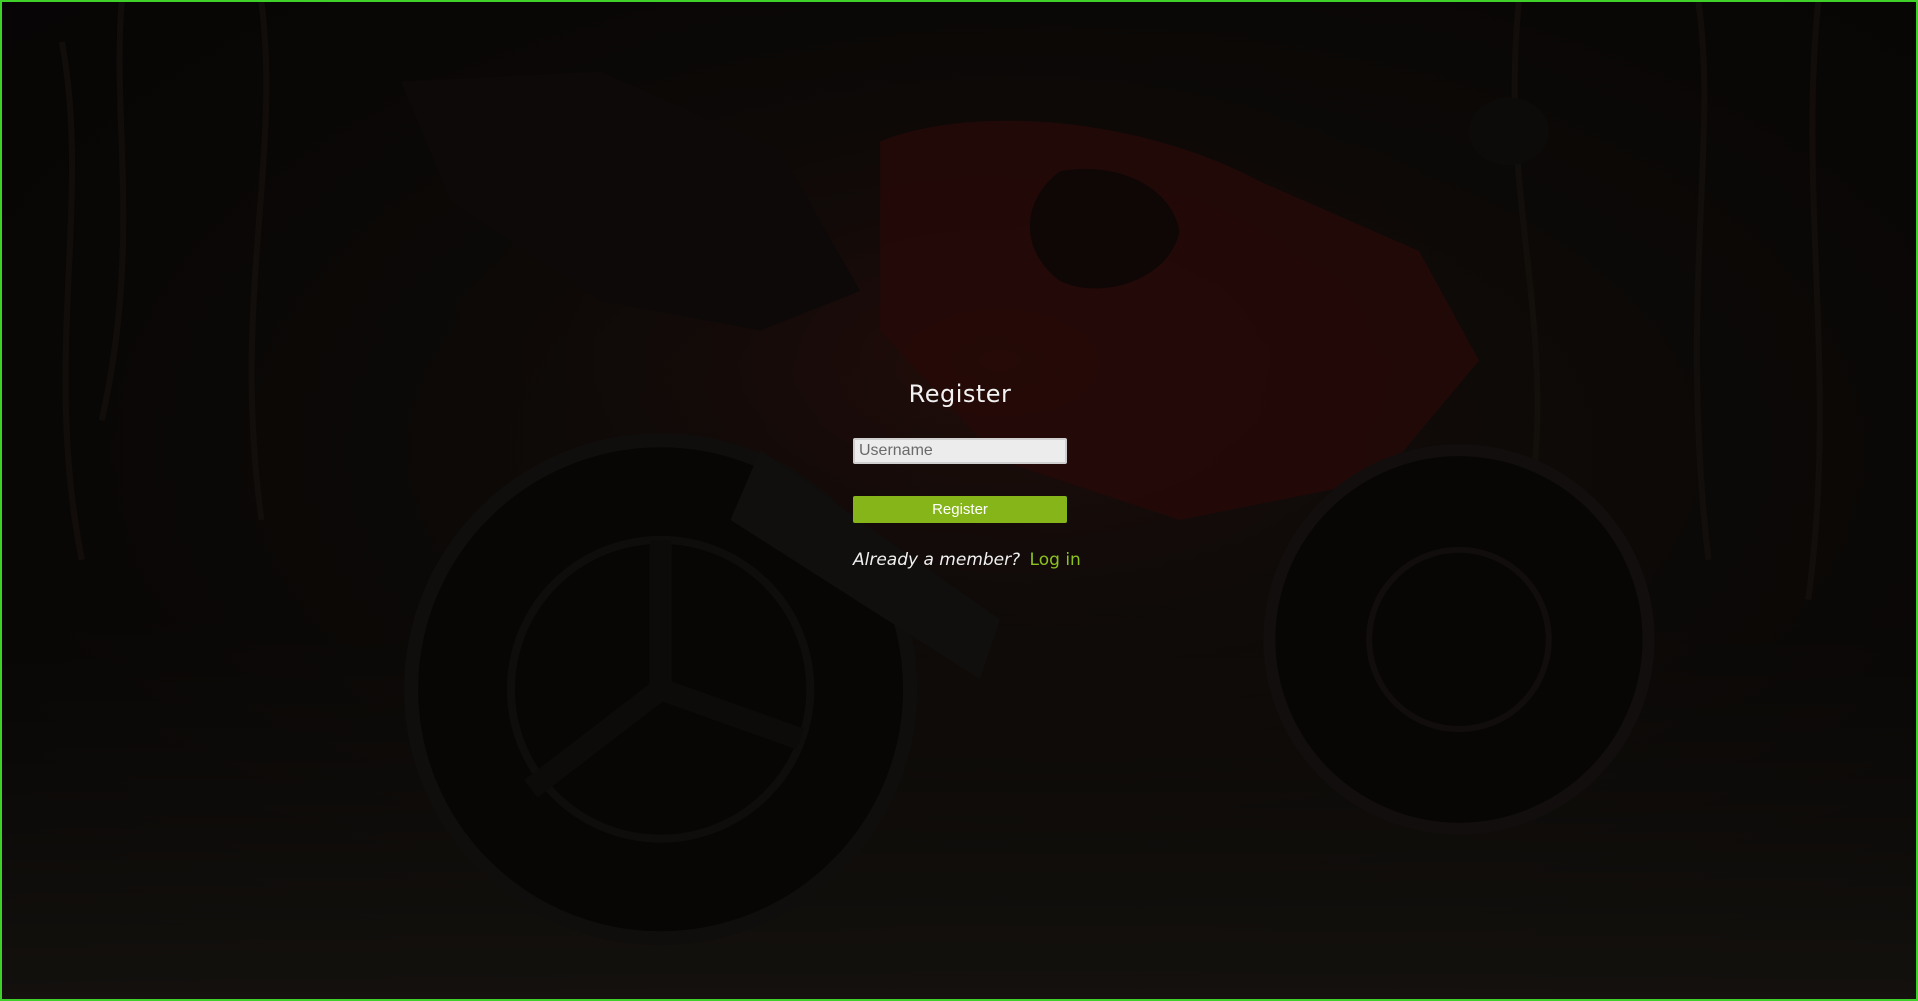 This screenshot has width=1918, height=1001. I want to click on username-input, so click(960, 451).